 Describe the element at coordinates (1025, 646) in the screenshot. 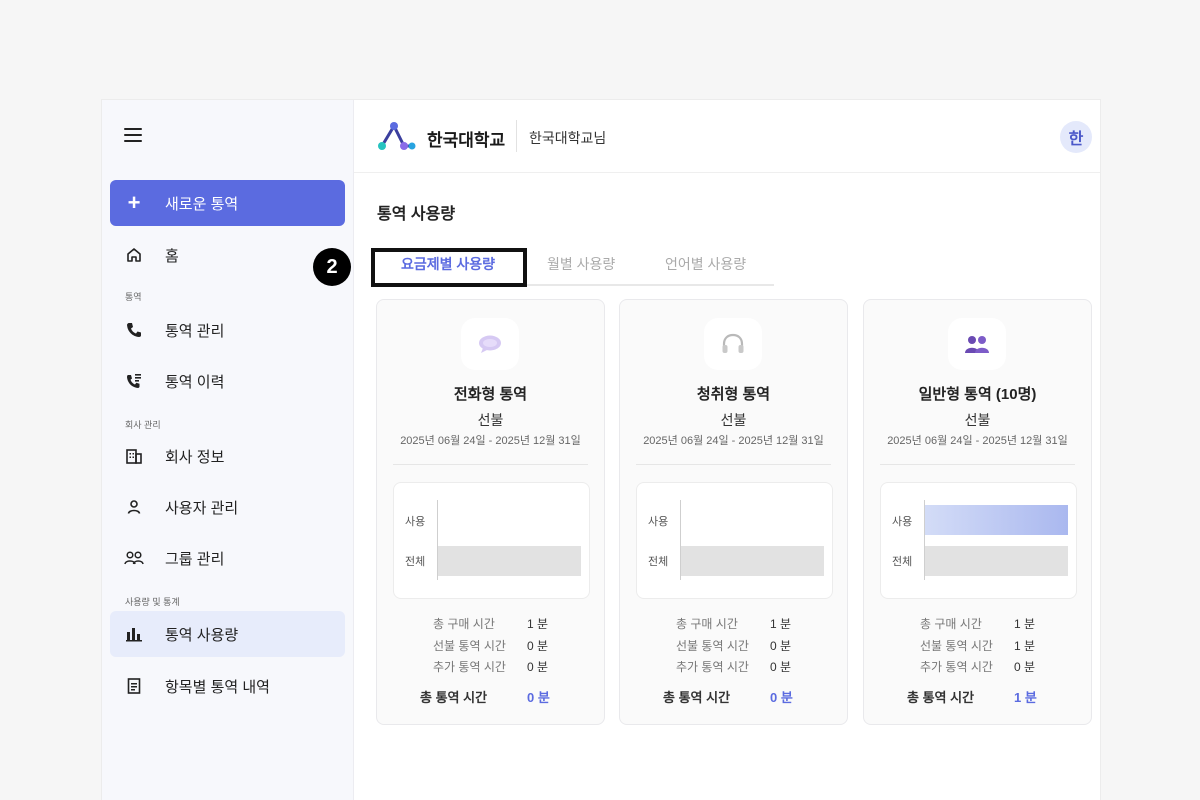

I see `stat-value-prepaid: 1 분` at that location.